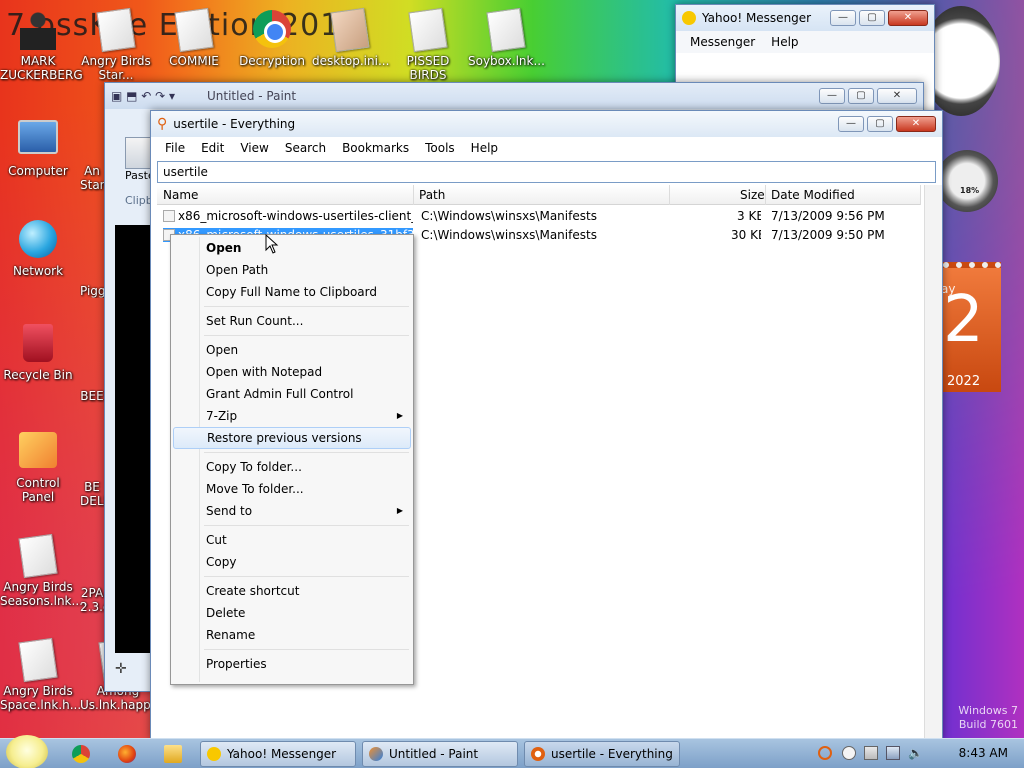 The width and height of the screenshot is (1024, 768). Describe the element at coordinates (871, 753) in the screenshot. I see `network-error-icon` at that location.